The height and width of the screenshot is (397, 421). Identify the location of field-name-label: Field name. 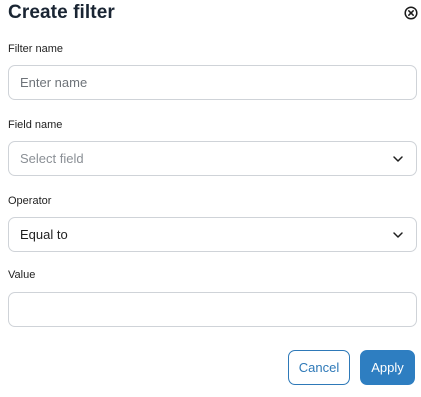
(35, 125).